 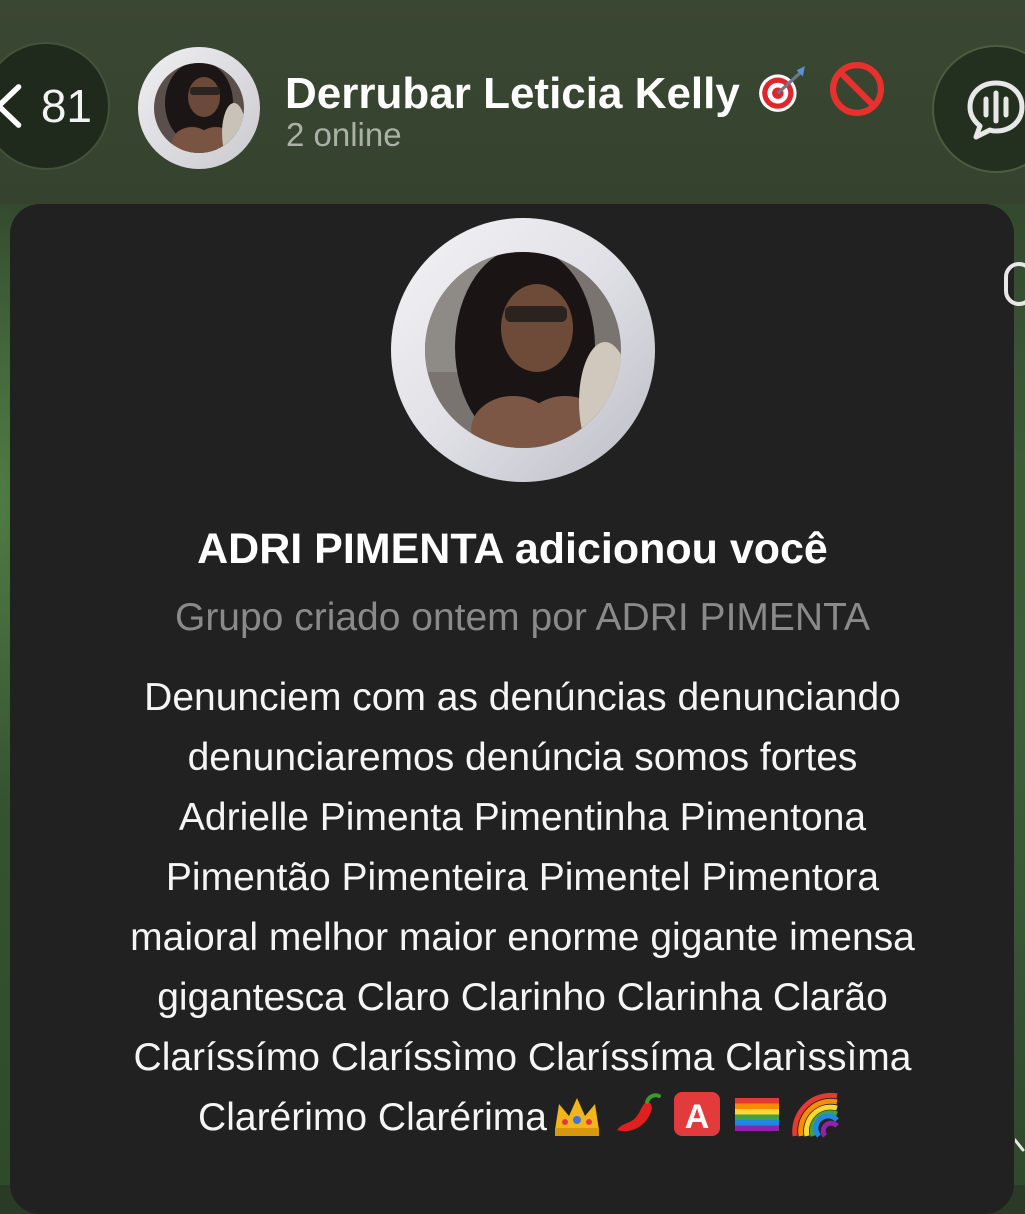 What do you see at coordinates (857, 89) in the screenshot?
I see `no-entry-emoji` at bounding box center [857, 89].